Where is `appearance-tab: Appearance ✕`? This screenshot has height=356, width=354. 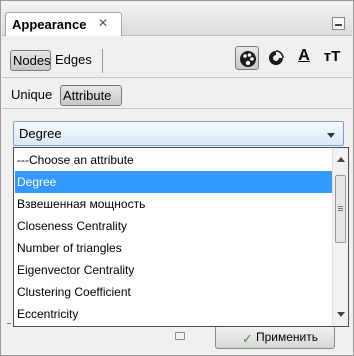 appearance-tab: Appearance ✕ is located at coordinates (63, 24).